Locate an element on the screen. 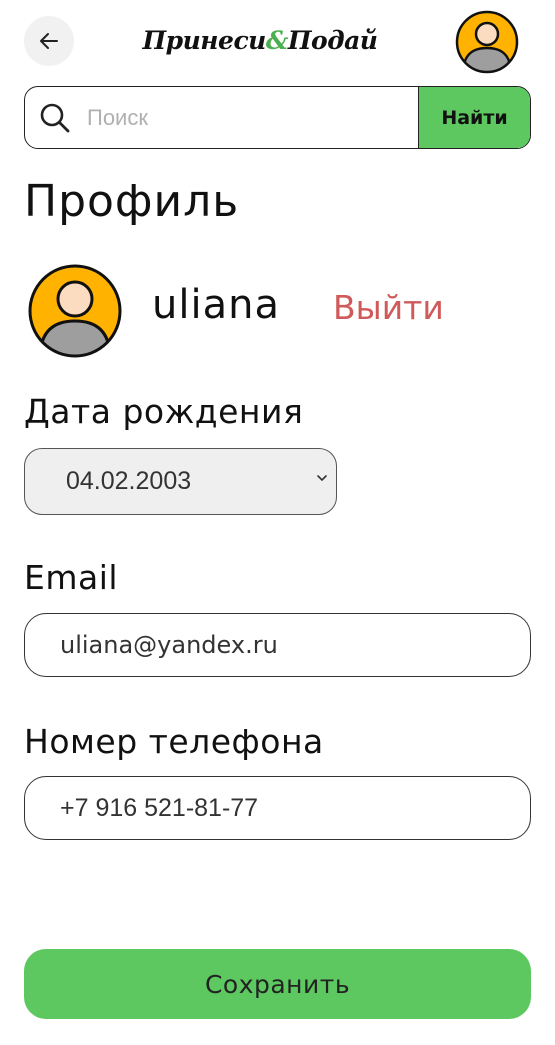 Image resolution: width=555 pixels, height=1045 pixels. email-field: uliana@yandex.ru is located at coordinates (277, 645).